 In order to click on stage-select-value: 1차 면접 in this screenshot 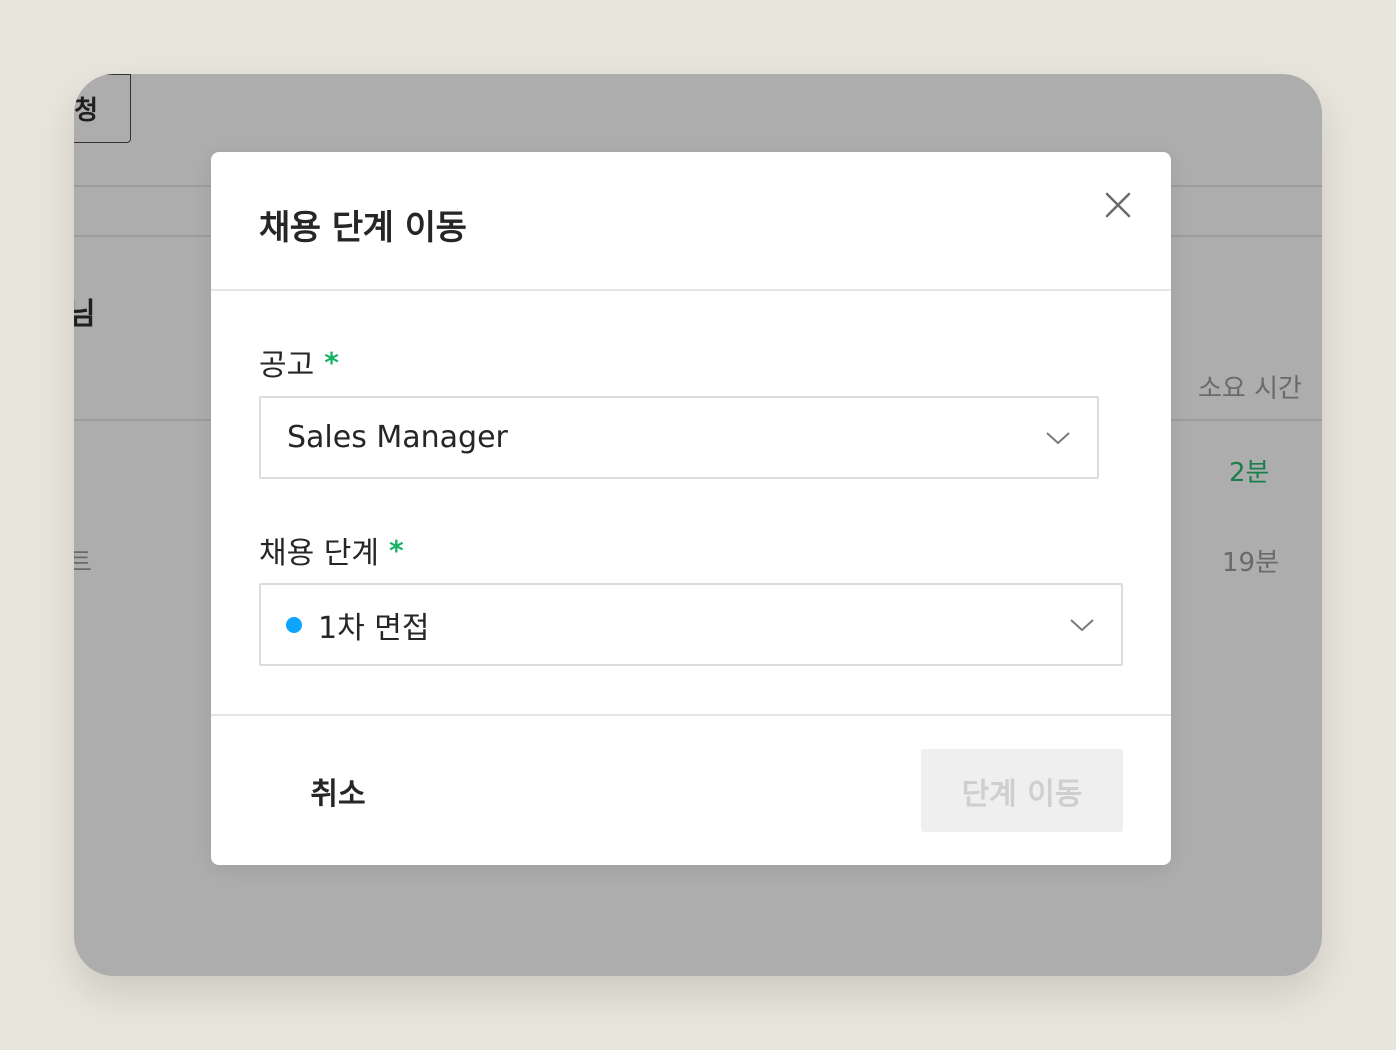, I will do `click(374, 628)`.